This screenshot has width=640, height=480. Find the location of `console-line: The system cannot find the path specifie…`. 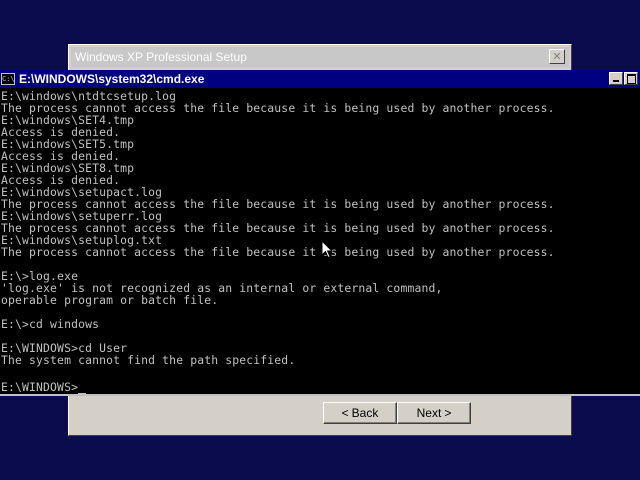

console-line: The system cannot find the path specifie… is located at coordinates (148, 360).